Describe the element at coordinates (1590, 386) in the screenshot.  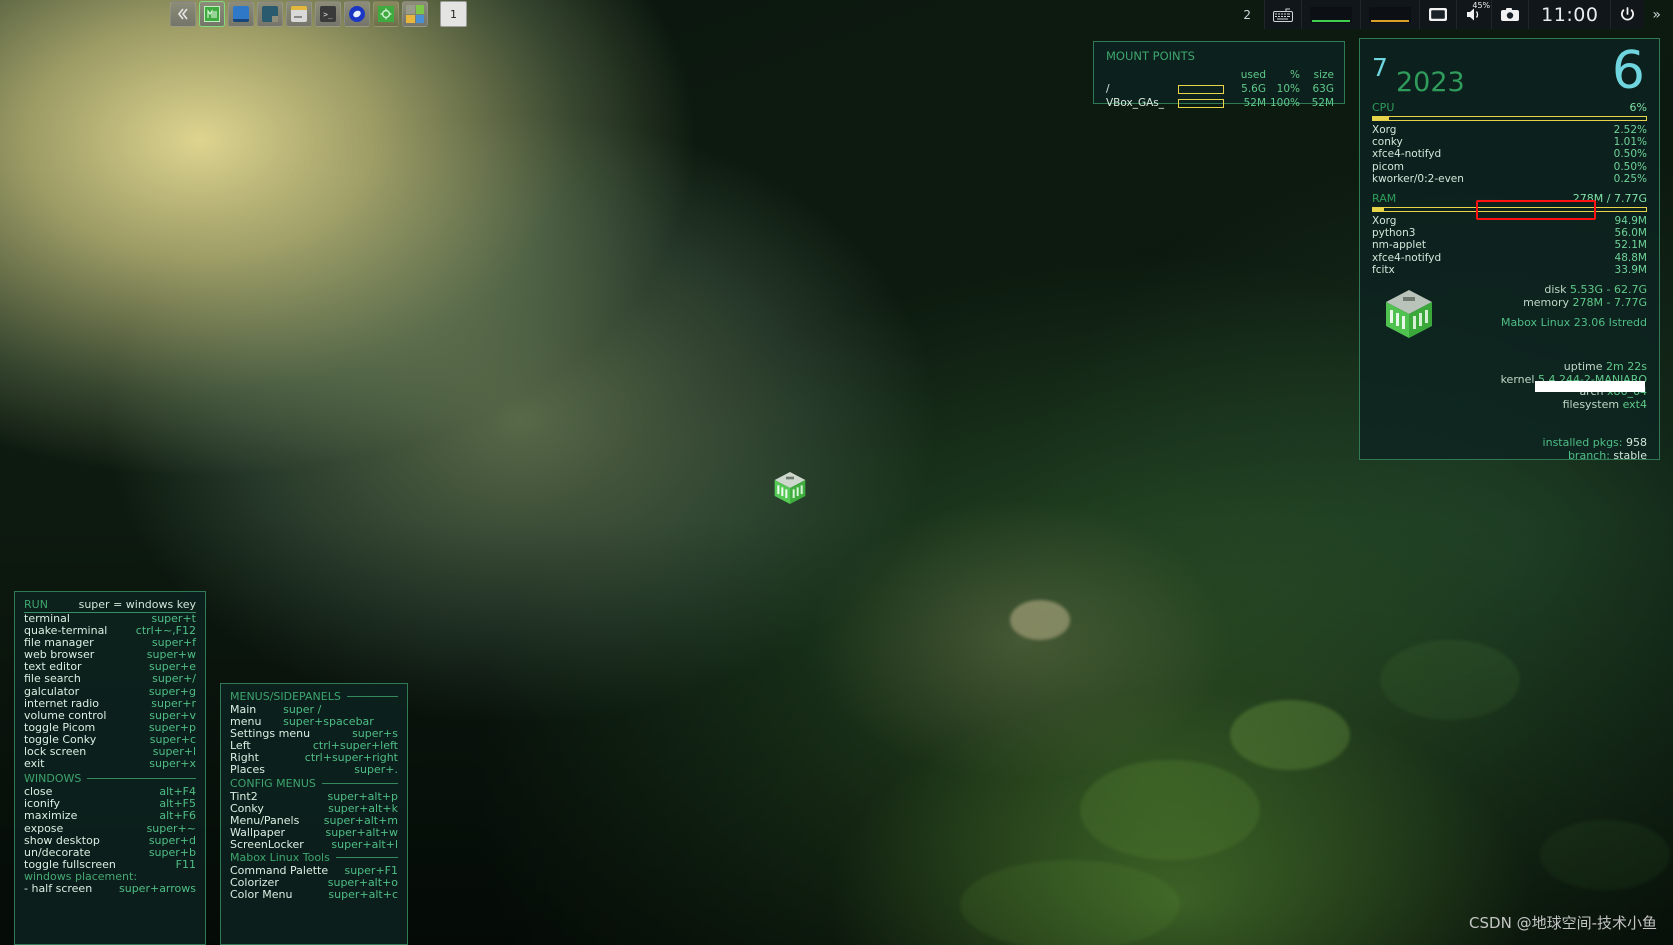
I see `redacted-field` at that location.